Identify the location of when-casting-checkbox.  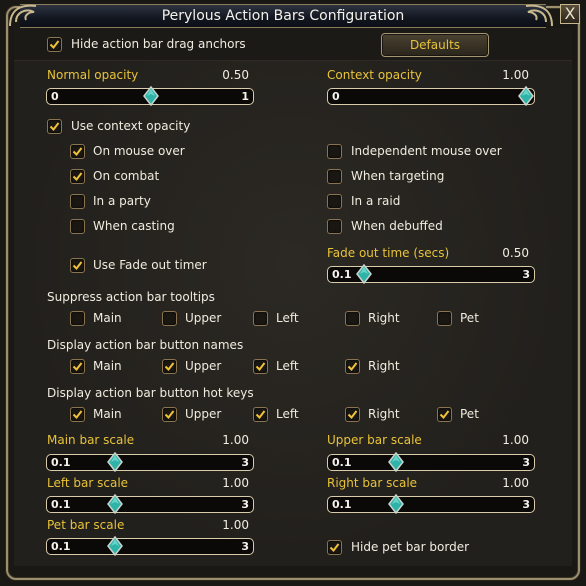
(77, 226).